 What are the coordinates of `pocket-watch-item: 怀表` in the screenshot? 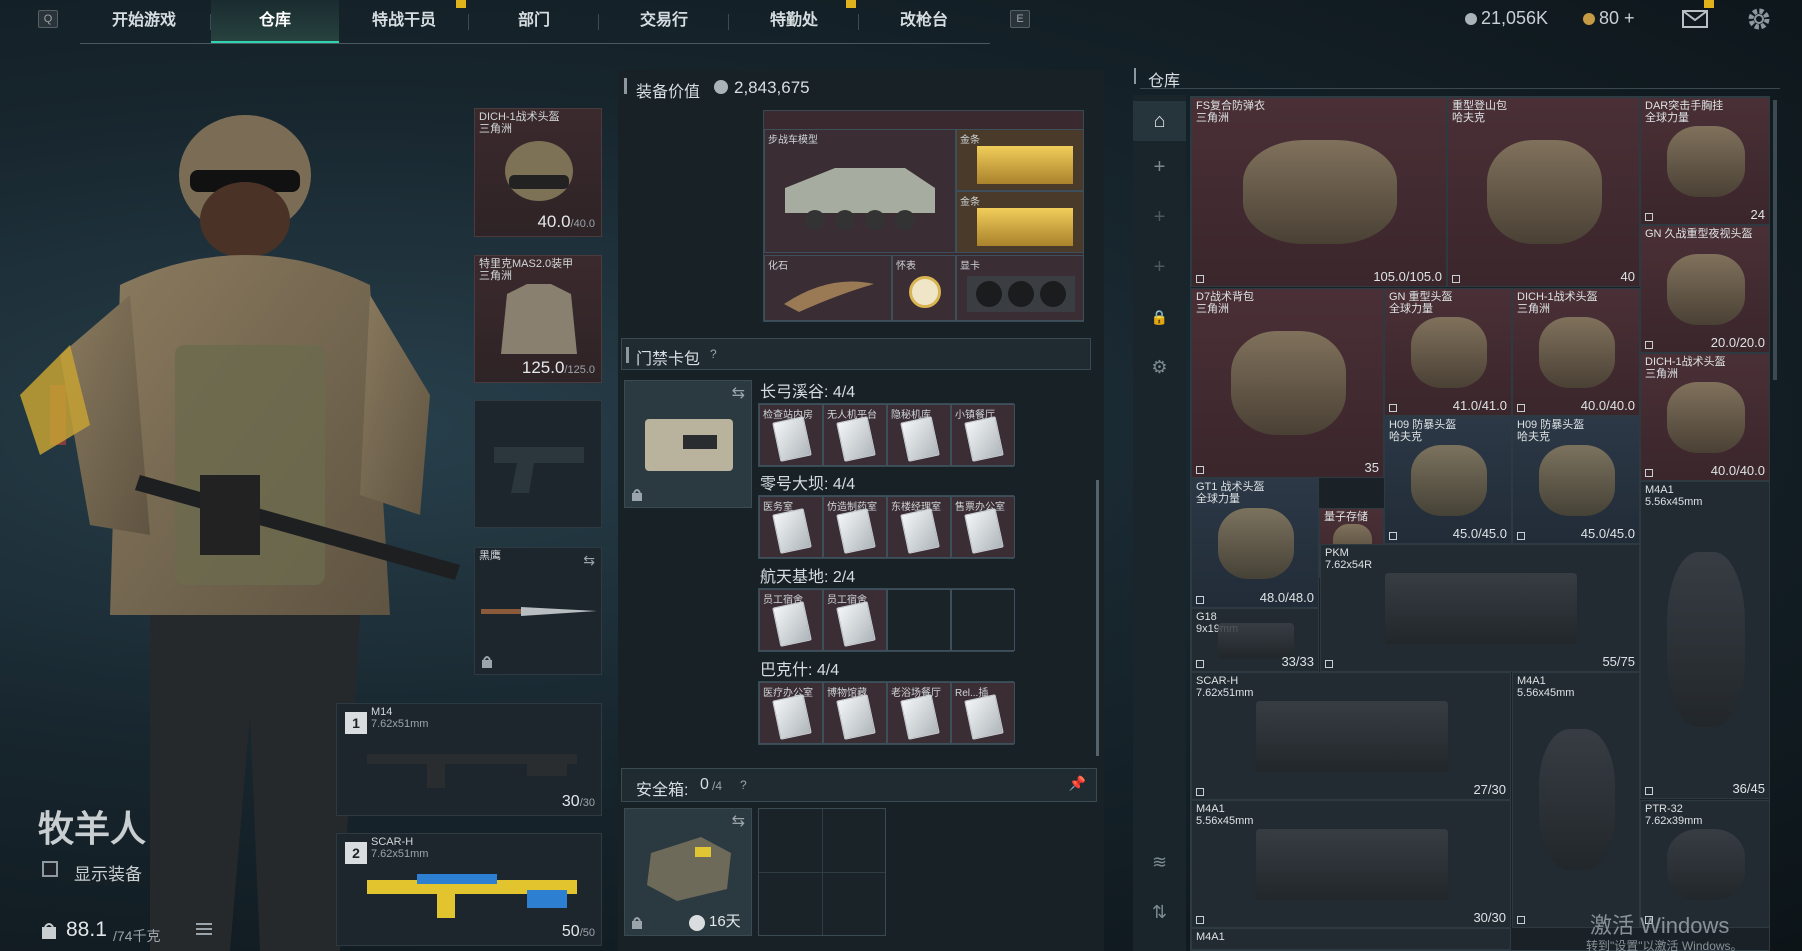 It's located at (924, 288).